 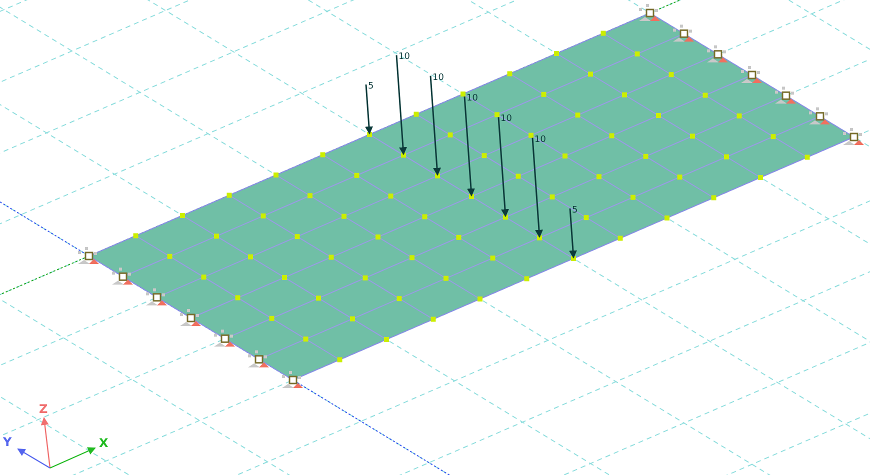 I want to click on x-axis-arrow, so click(x=73, y=458).